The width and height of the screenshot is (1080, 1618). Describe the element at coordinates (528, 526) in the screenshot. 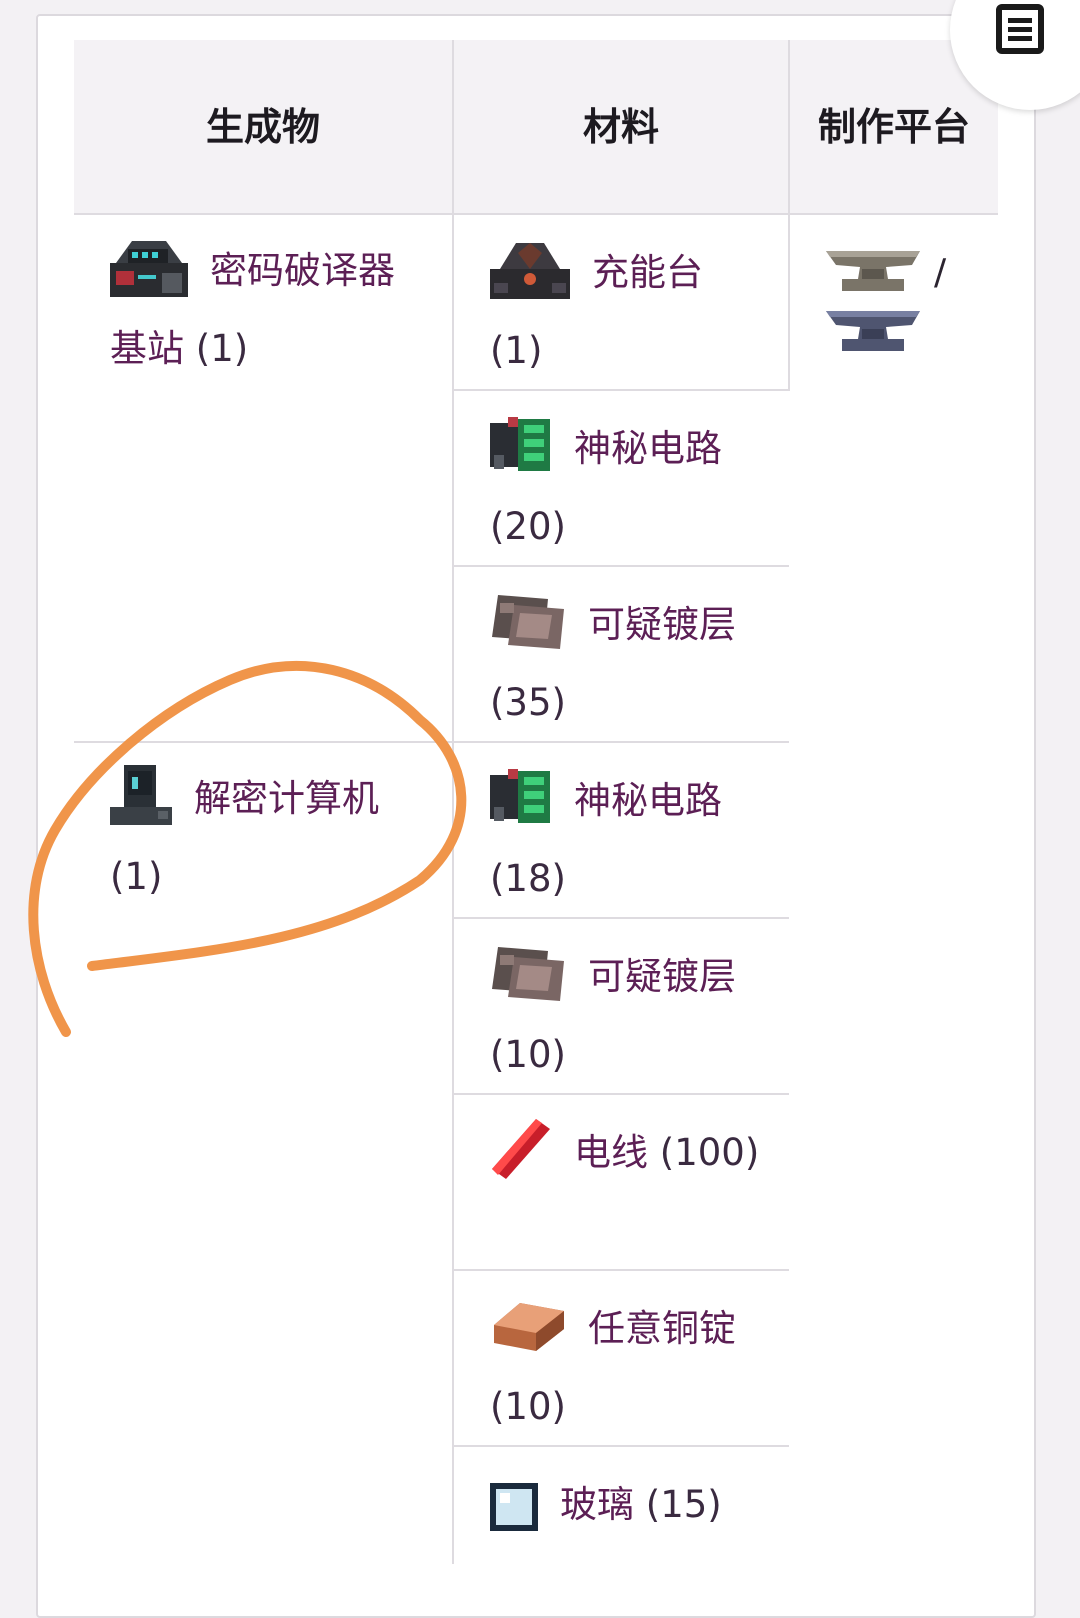

I see `material-count: (20)` at that location.